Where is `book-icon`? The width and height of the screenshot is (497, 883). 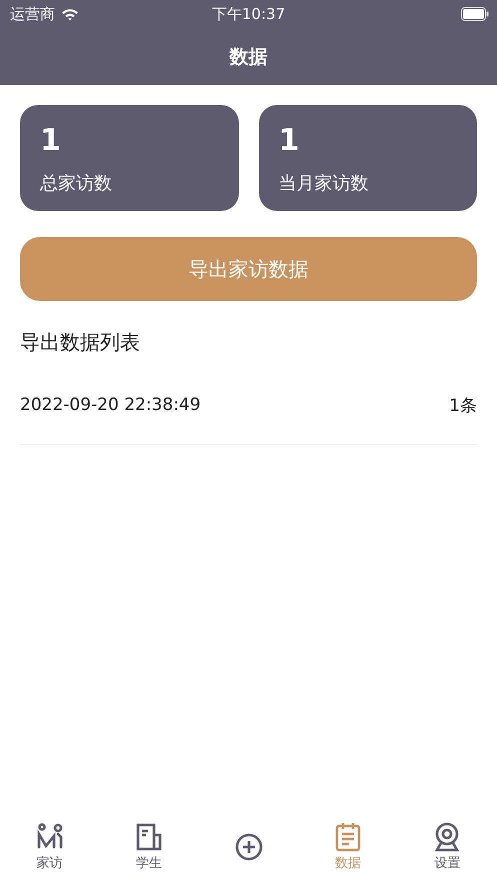
book-icon is located at coordinates (149, 837).